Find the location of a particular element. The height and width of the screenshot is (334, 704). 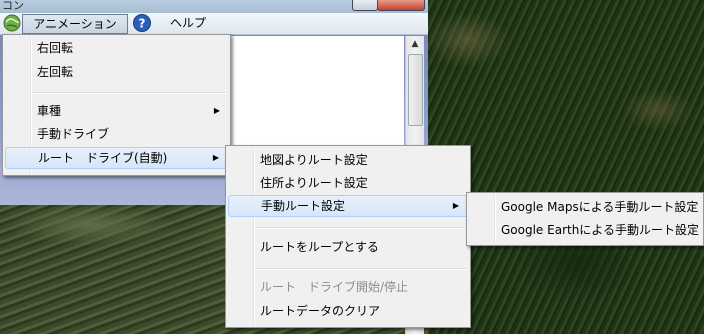

menu-item-manual-drive: 手動ドライブ is located at coordinates (116, 134).